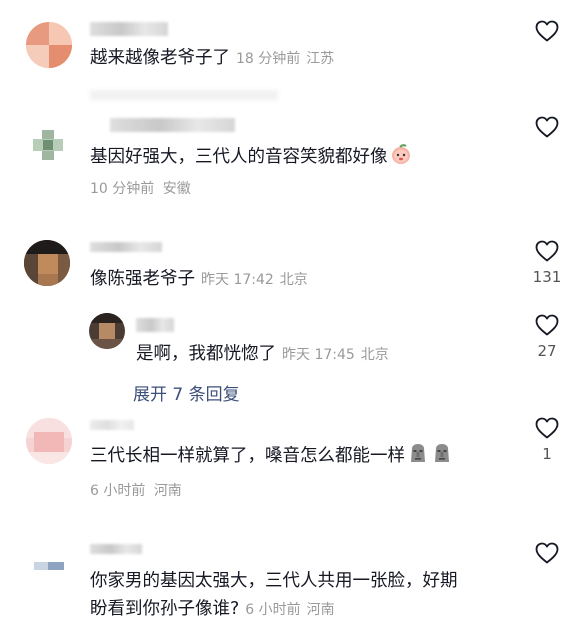 The image size is (583, 640). What do you see at coordinates (239, 157) in the screenshot?
I see `comment-text: 基因好强大，三代人的音容笑貌都好像` at bounding box center [239, 157].